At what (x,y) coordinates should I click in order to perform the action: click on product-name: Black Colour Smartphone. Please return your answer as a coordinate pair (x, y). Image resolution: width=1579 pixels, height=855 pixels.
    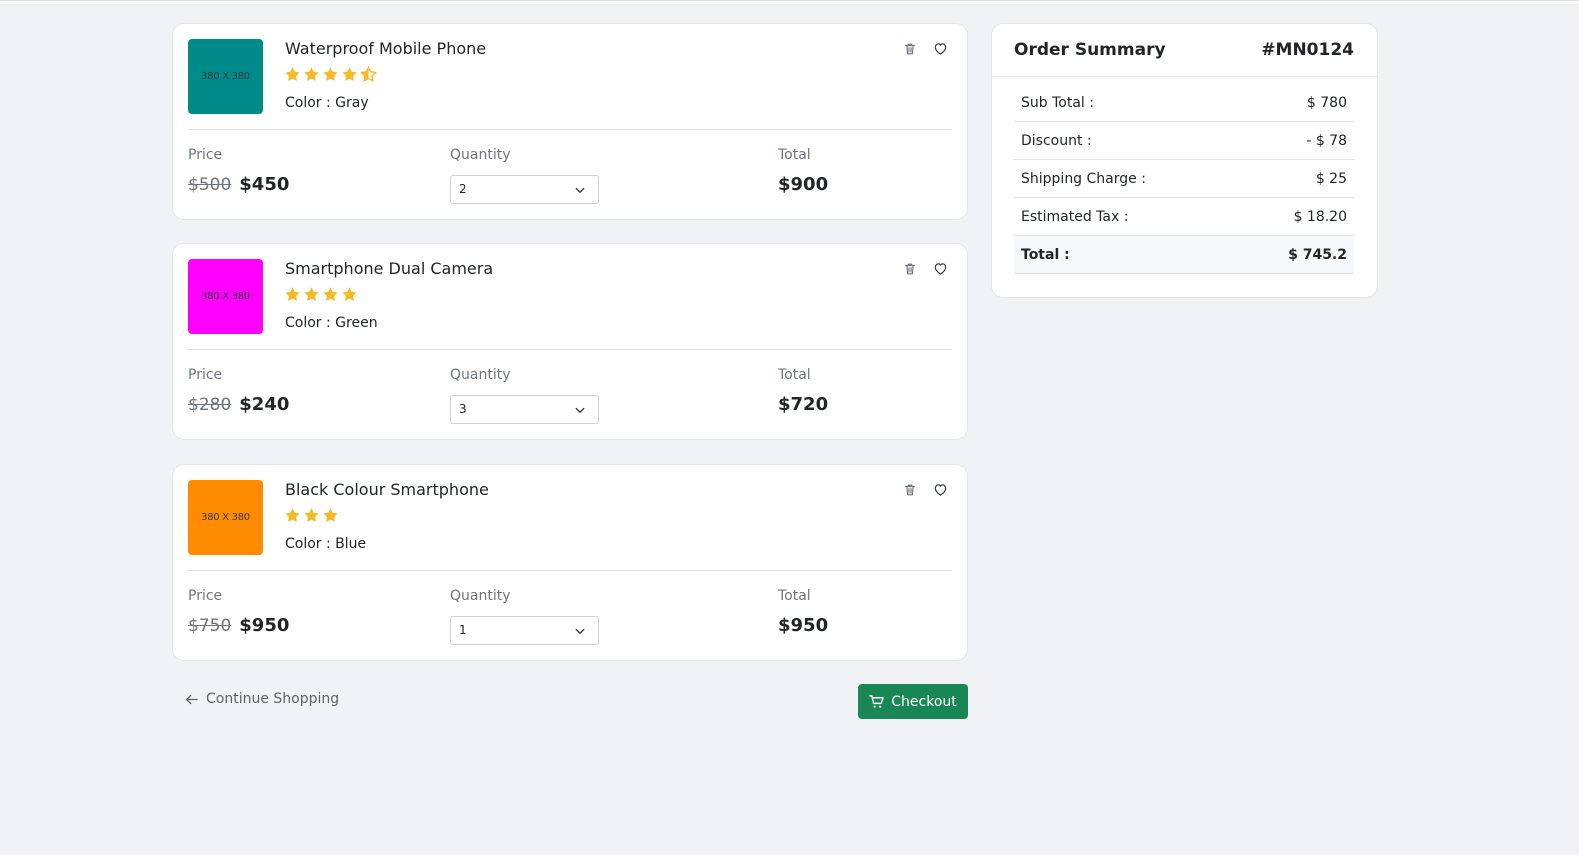
    Looking at the image, I should click on (387, 489).